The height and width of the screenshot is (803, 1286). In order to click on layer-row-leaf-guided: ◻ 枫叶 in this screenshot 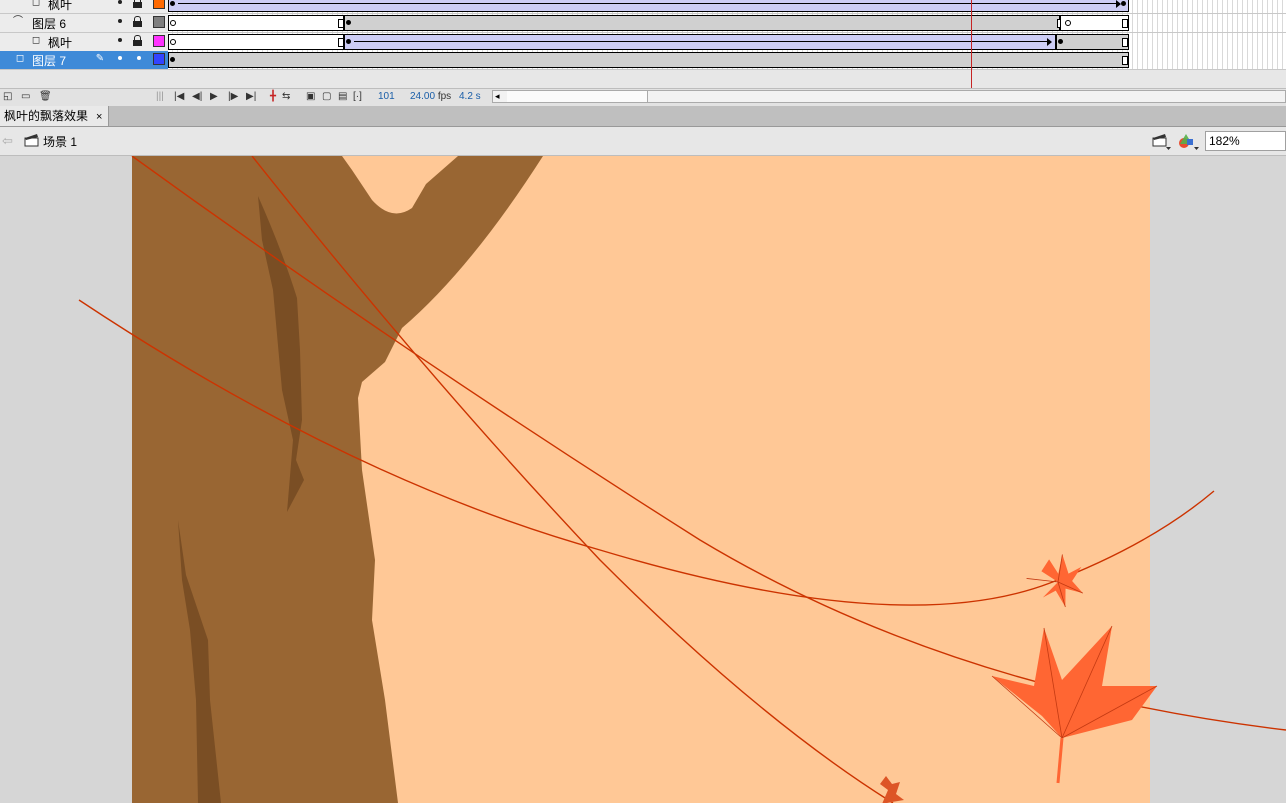, I will do `click(84, 42)`.